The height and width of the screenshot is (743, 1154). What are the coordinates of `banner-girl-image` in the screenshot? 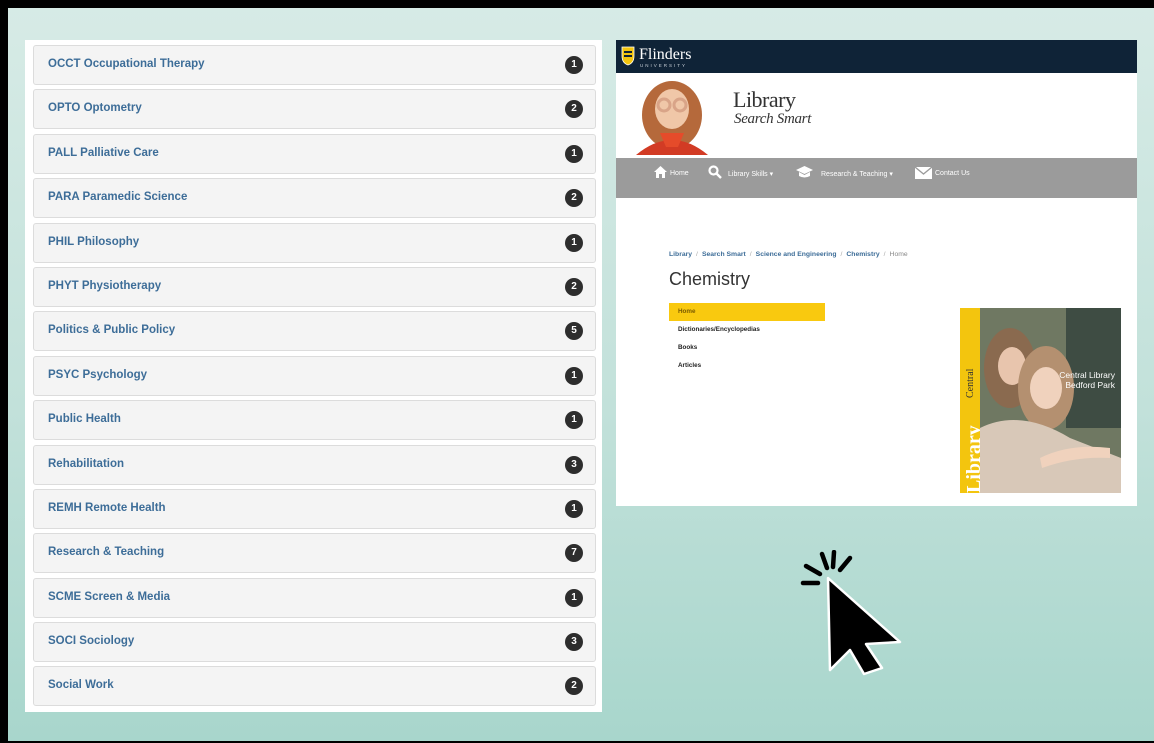 It's located at (671, 115).